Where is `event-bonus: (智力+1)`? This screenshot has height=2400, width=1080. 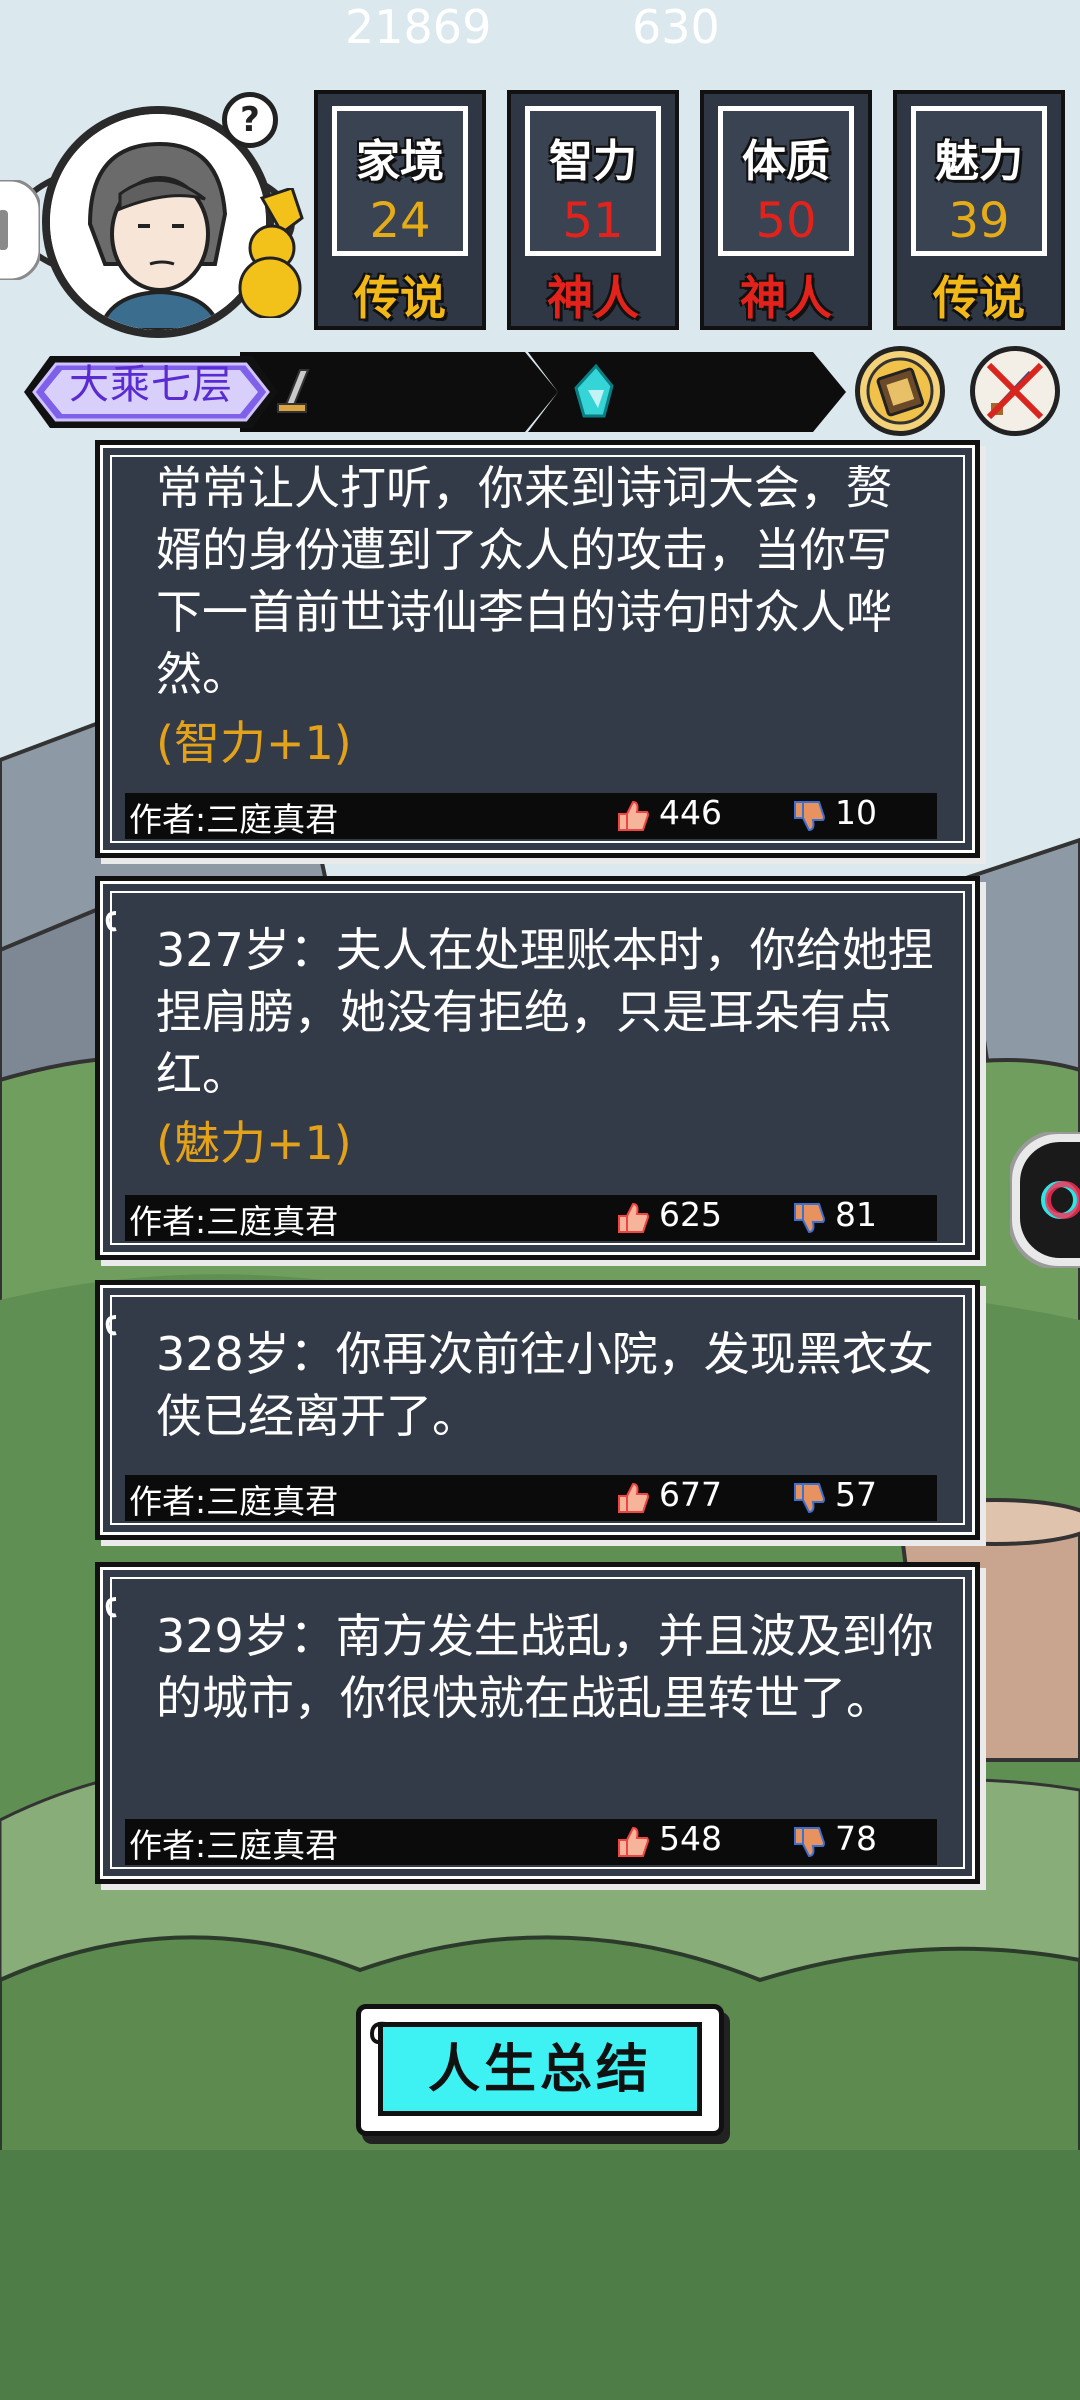
event-bonus: (智力+1) is located at coordinates (254, 743).